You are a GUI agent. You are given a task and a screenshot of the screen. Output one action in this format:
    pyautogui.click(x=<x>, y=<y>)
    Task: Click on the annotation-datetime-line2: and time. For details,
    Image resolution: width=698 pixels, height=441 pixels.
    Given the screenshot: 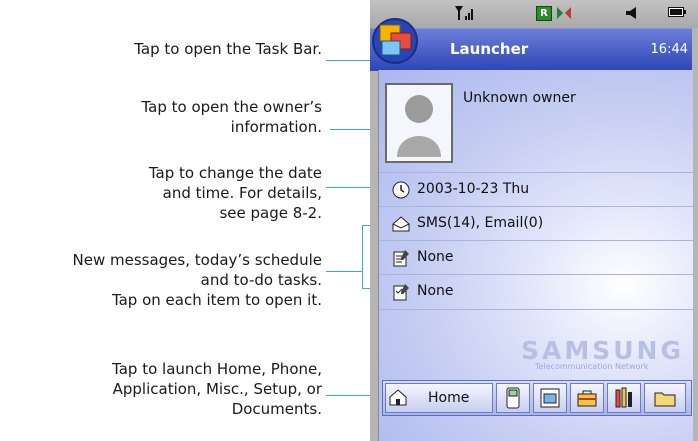 What is the action you would take?
    pyautogui.click(x=242, y=193)
    